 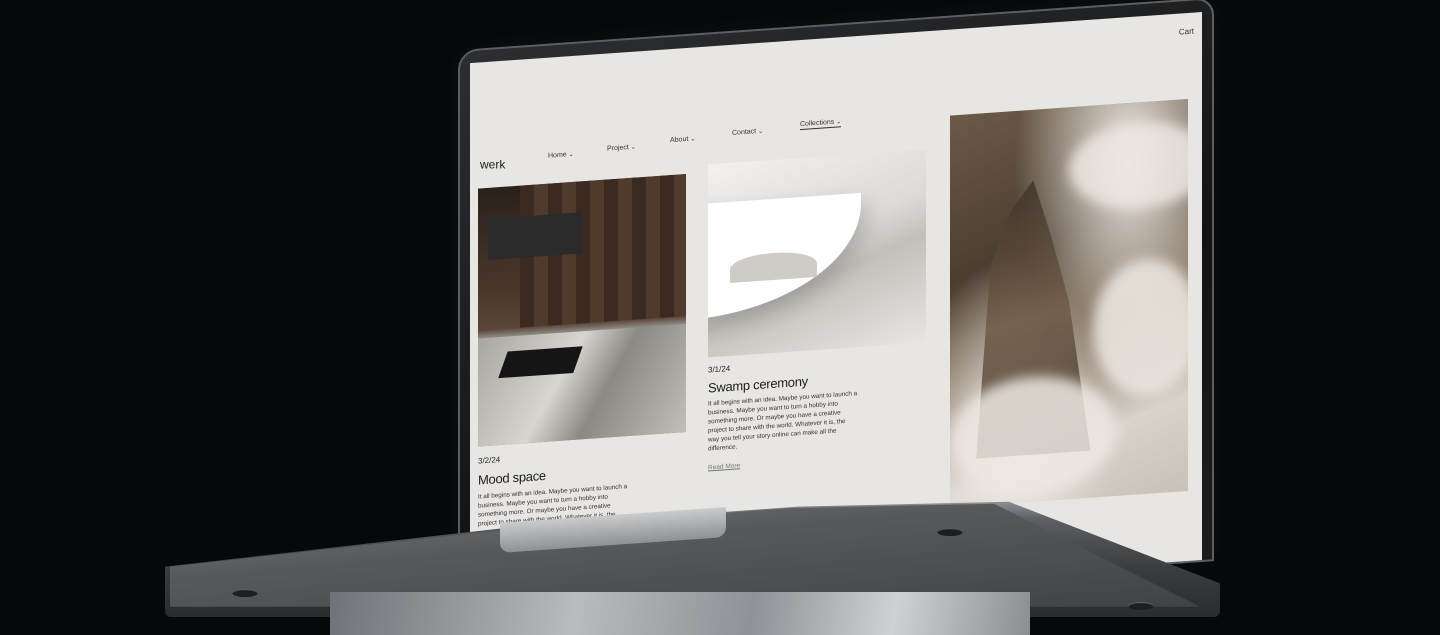 What do you see at coordinates (492, 165) in the screenshot?
I see `site-logo: werk` at bounding box center [492, 165].